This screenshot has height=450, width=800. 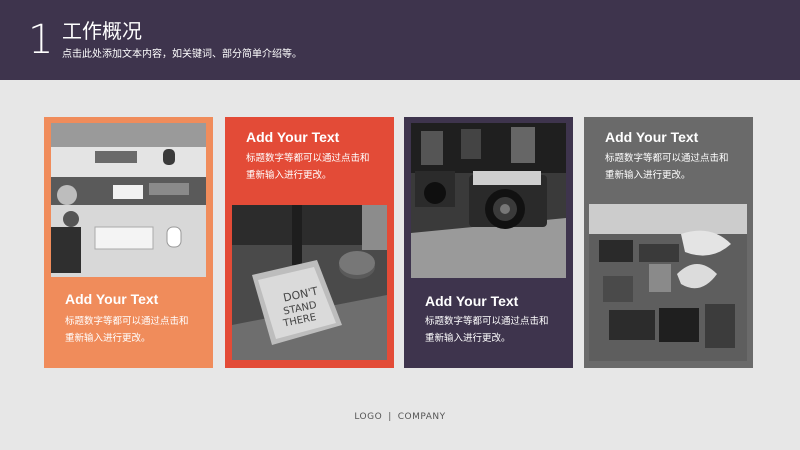 What do you see at coordinates (128, 200) in the screenshot?
I see `desk-workspace-photo` at bounding box center [128, 200].